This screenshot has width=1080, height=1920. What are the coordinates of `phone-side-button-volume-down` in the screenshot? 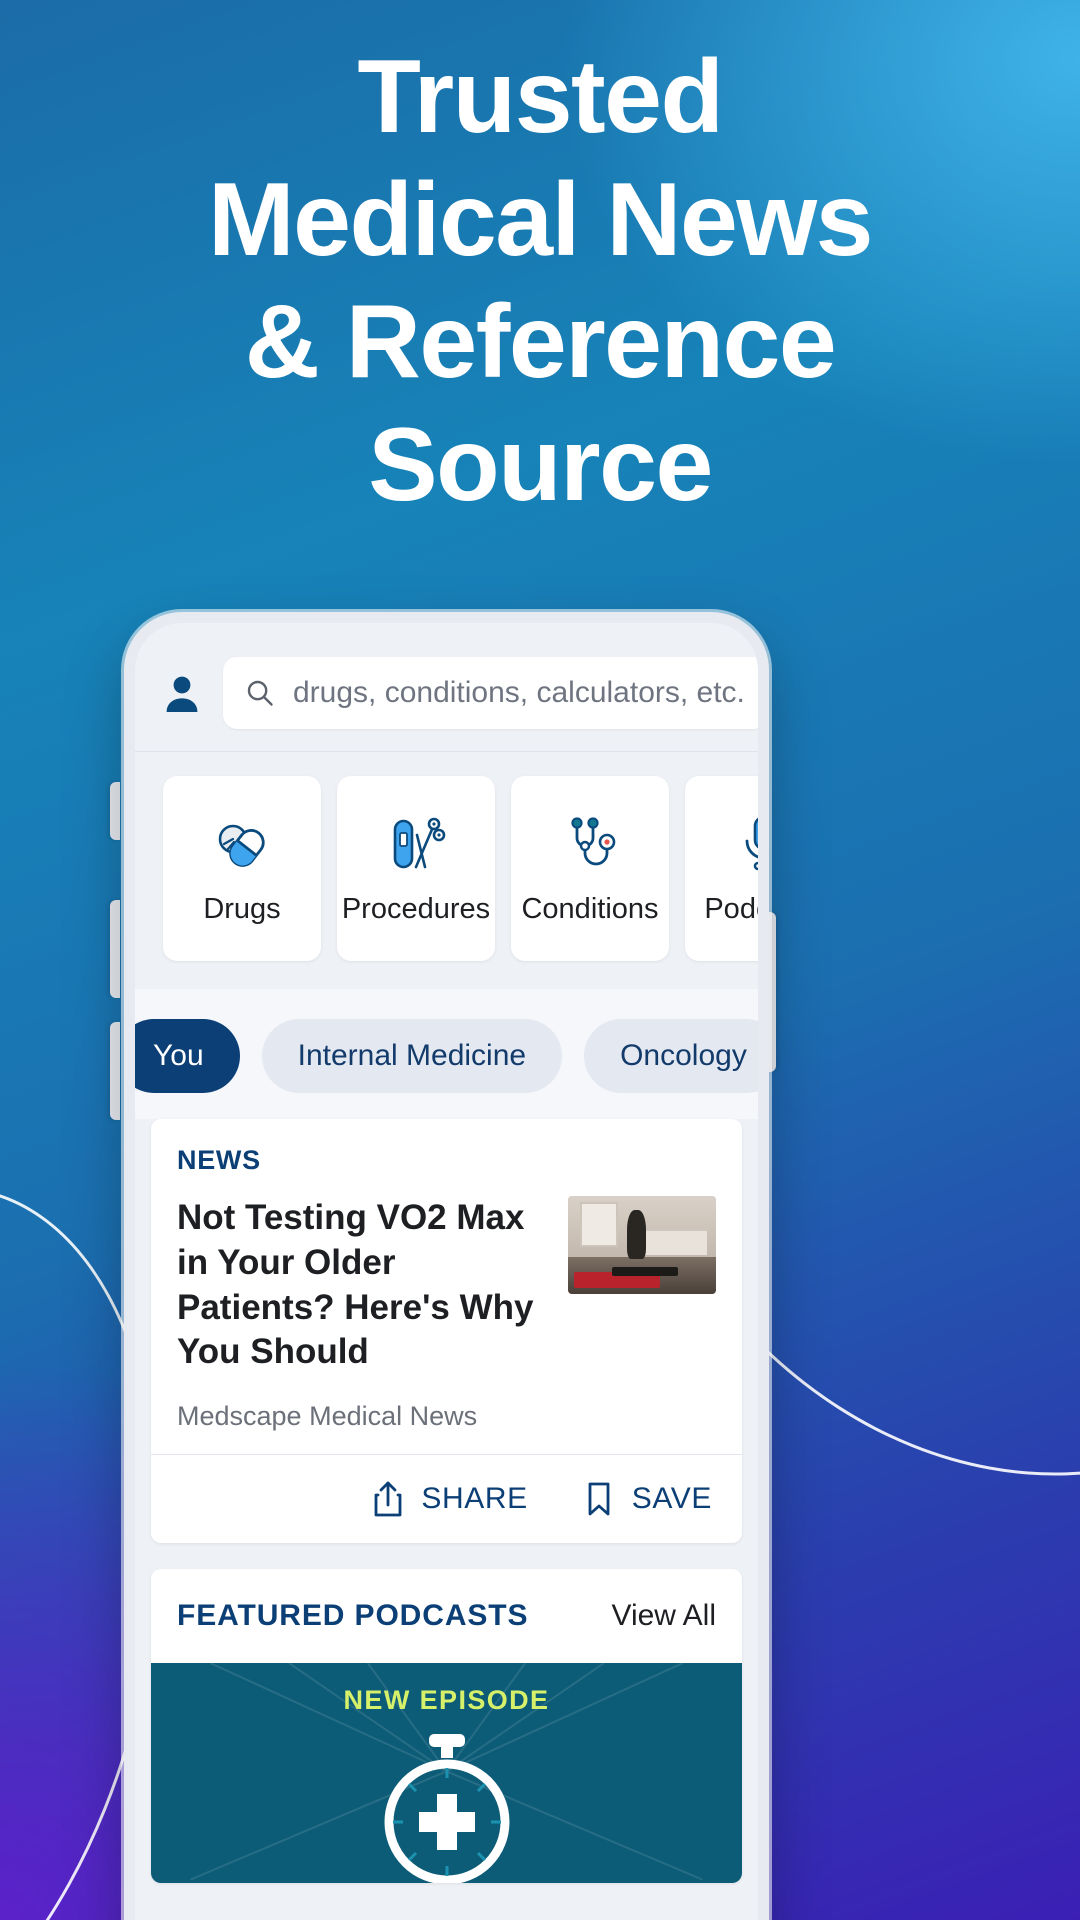 It's located at (115, 1071).